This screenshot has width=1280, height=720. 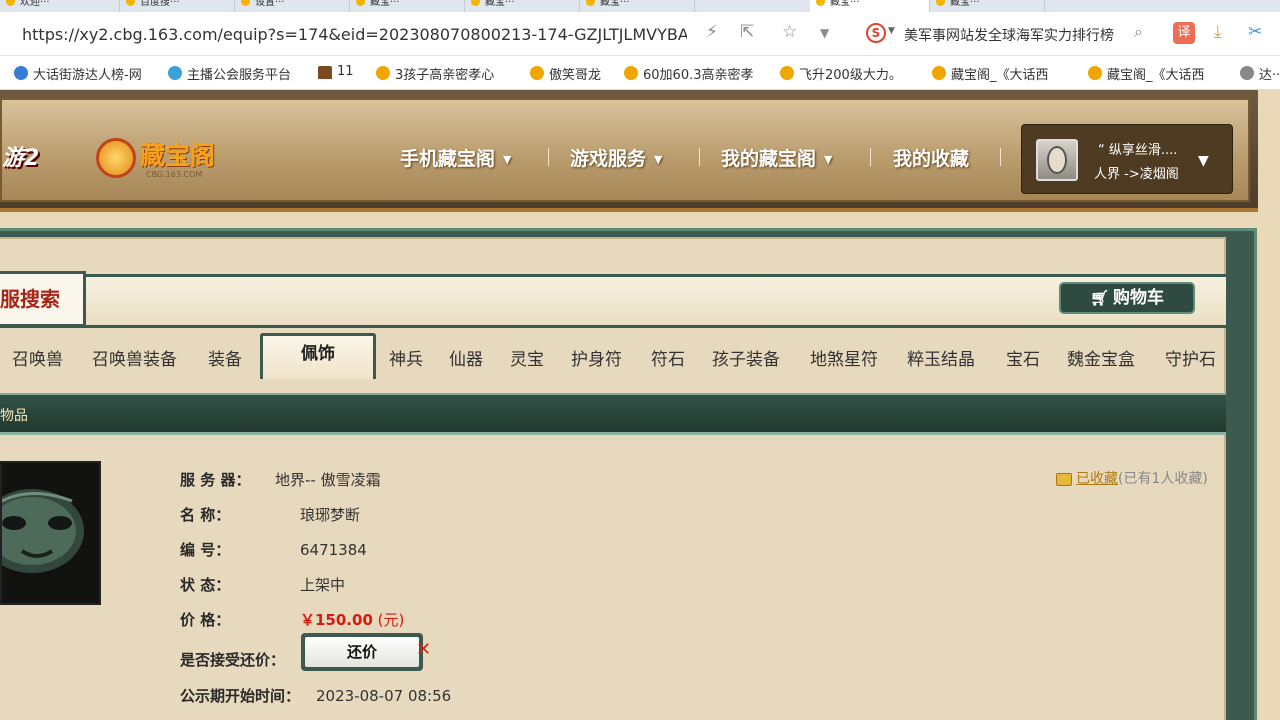 I want to click on nav-label: 我的收藏, so click(x=931, y=159).